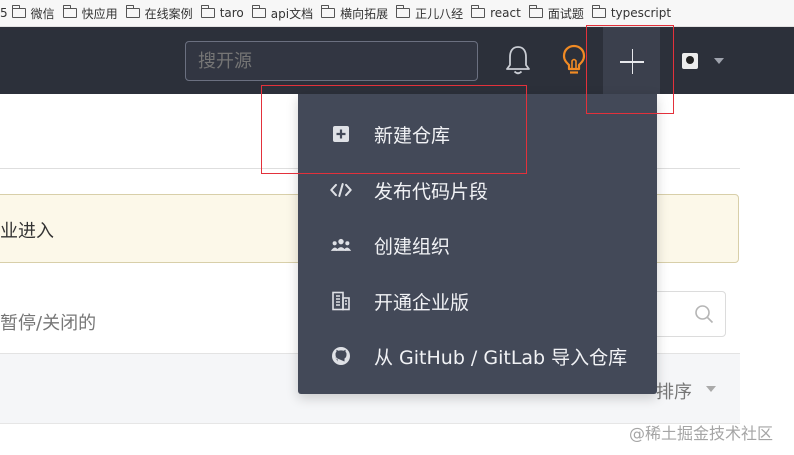  Describe the element at coordinates (331, 61) in the screenshot. I see `search-input` at that location.